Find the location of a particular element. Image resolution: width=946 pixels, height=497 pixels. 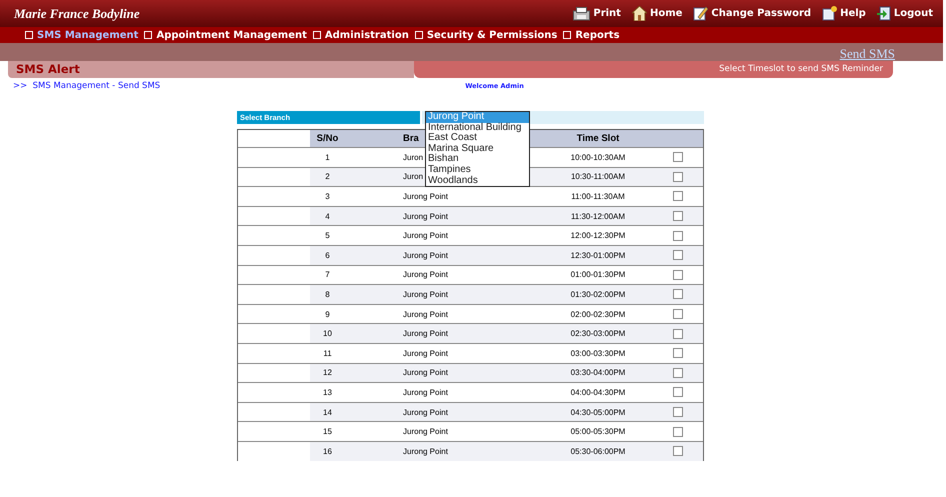

instruction-text: Select Timeslot to send SMS Reminder is located at coordinates (653, 69).